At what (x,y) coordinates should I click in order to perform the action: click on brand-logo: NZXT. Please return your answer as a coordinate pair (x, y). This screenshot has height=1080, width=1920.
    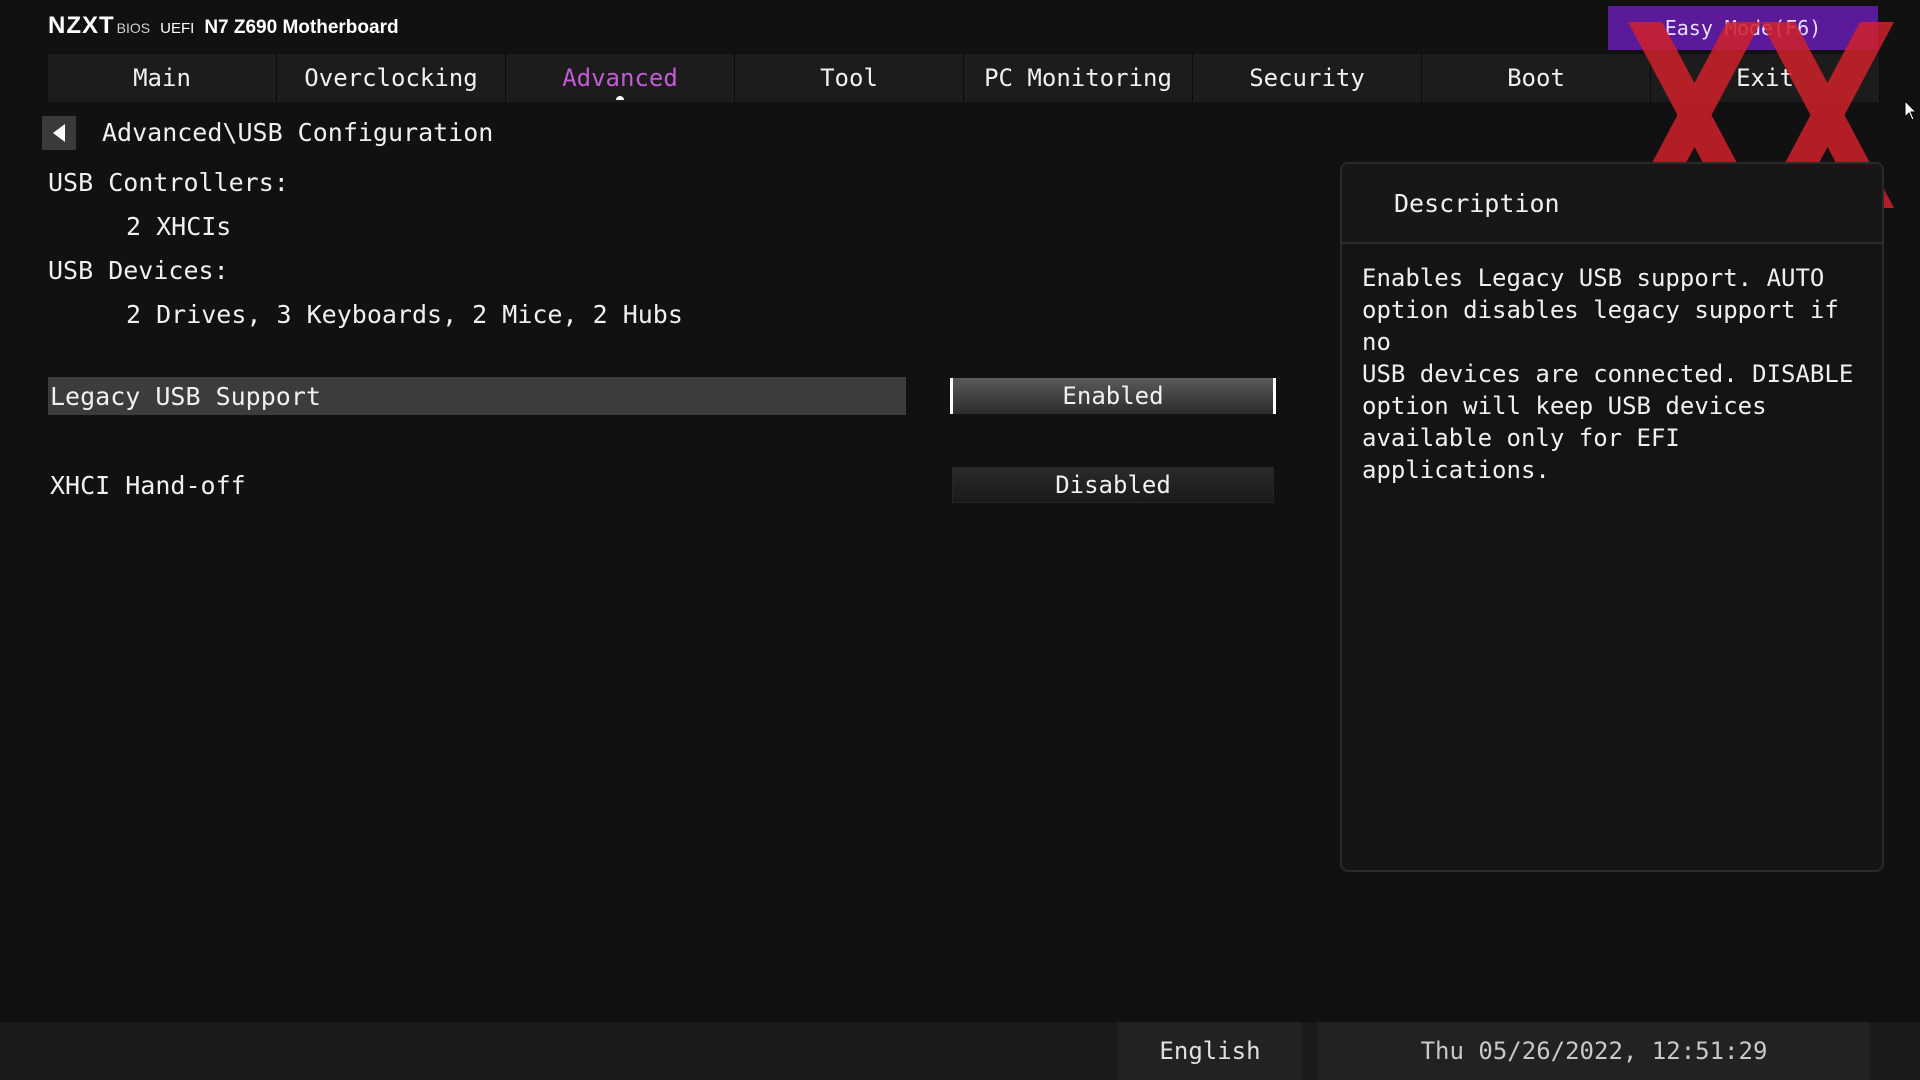
    Looking at the image, I should click on (81, 25).